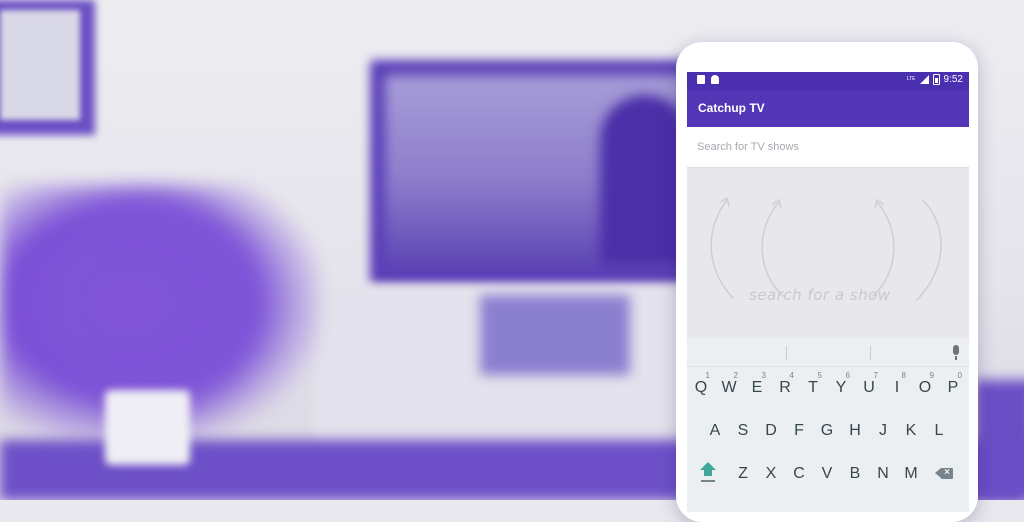 The image size is (1024, 522). I want to click on signal-icon, so click(924, 79).